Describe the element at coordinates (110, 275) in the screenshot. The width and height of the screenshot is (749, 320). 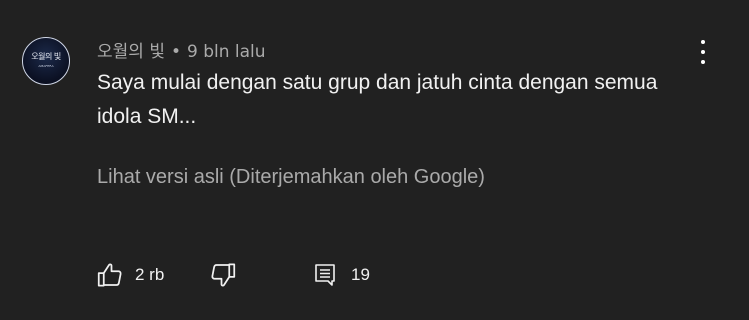
I see `thumbs-up-icon` at that location.